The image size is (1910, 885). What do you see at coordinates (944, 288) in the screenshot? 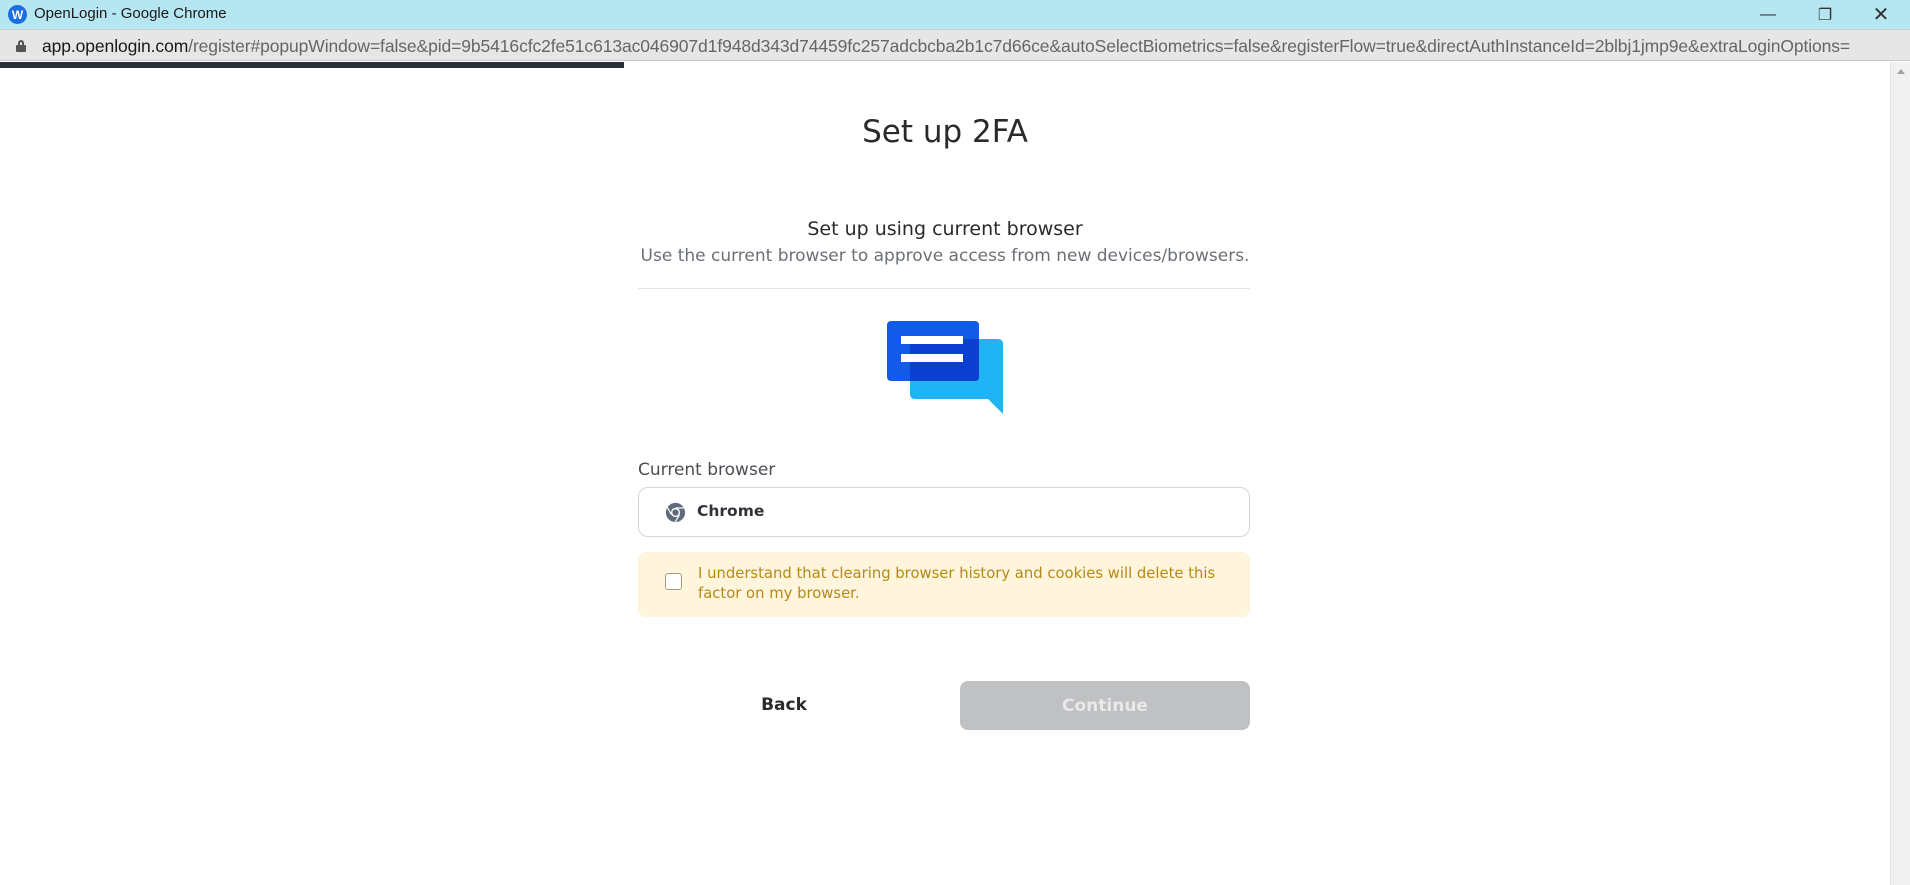
I see `divider` at bounding box center [944, 288].